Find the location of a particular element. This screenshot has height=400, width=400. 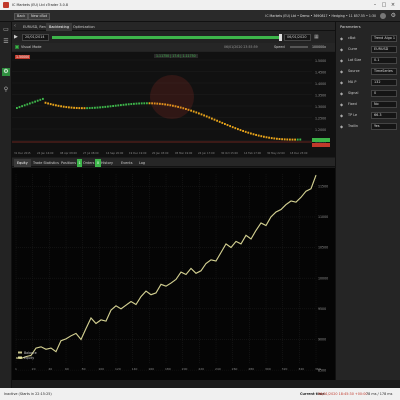

parameter-value-input: Trend Algo 1 is located at coordinates (384, 38).